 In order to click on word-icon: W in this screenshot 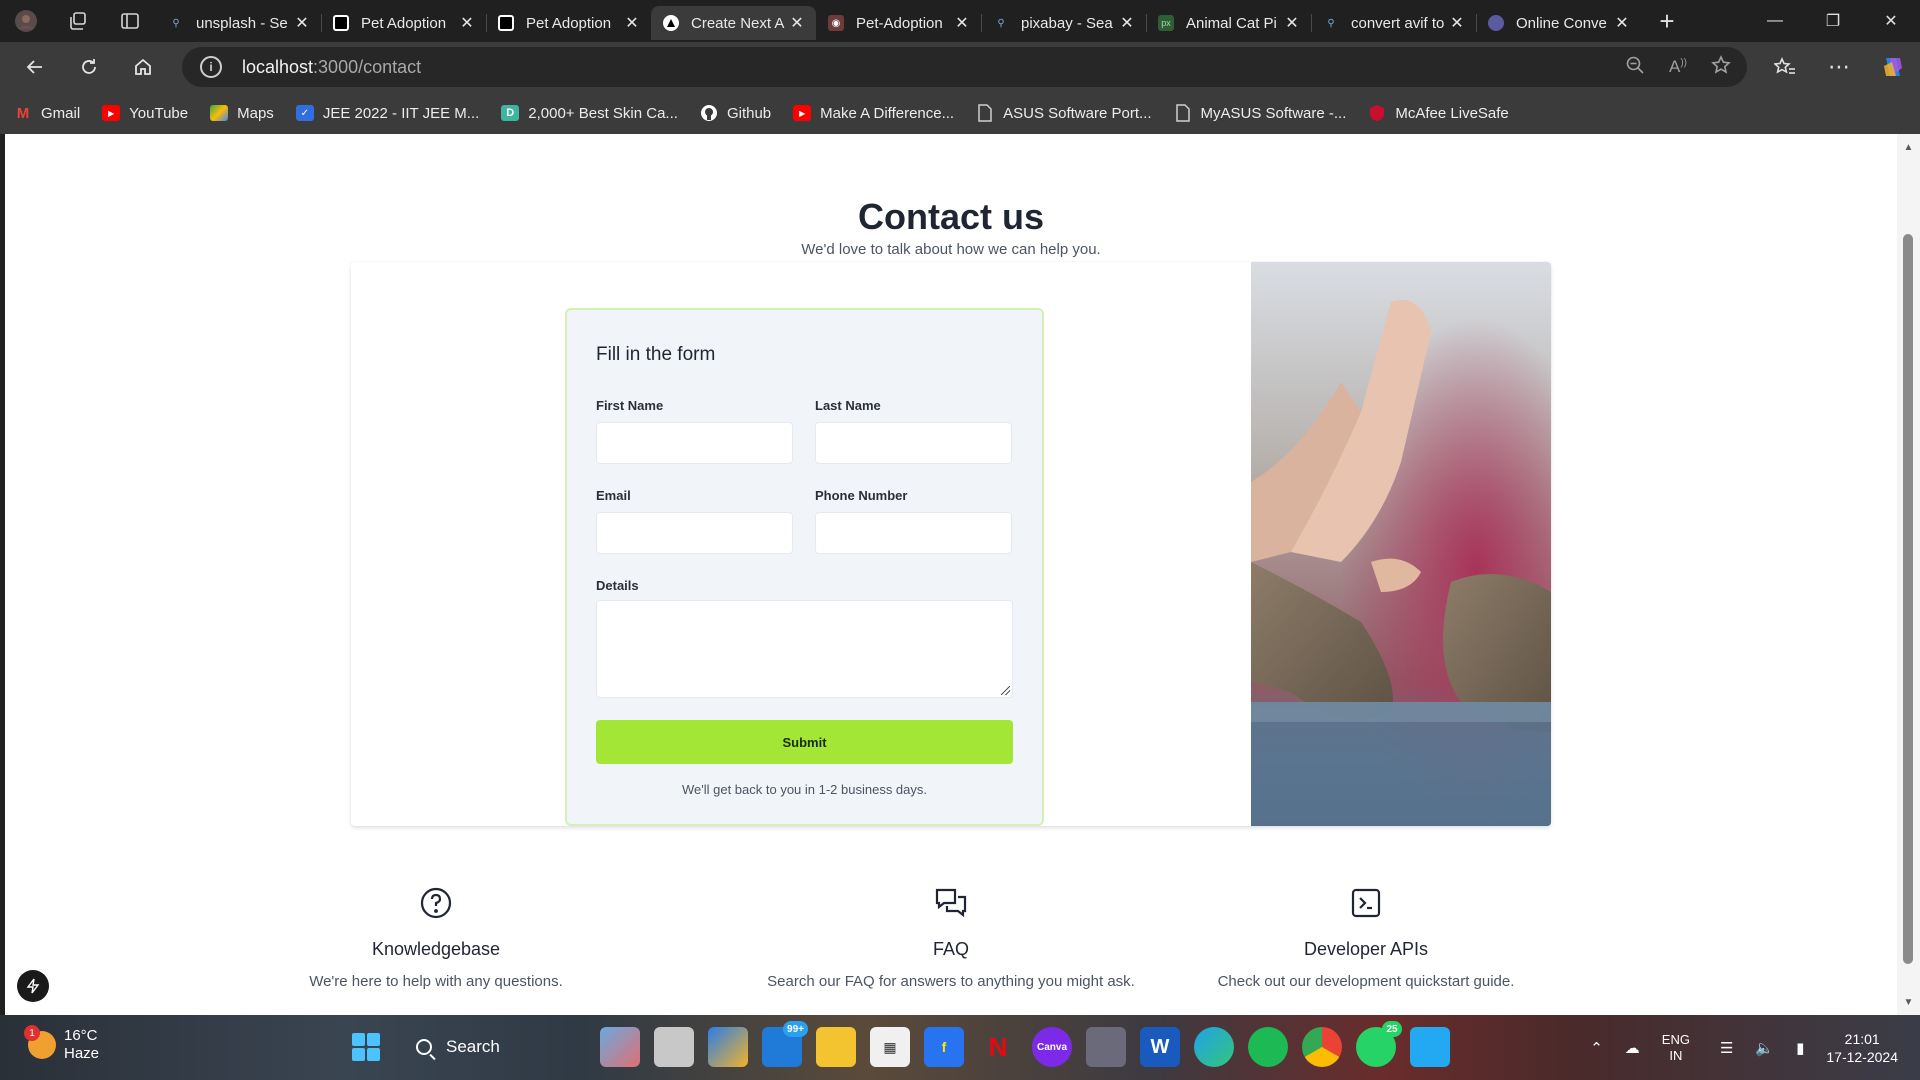, I will do `click(1160, 1047)`.